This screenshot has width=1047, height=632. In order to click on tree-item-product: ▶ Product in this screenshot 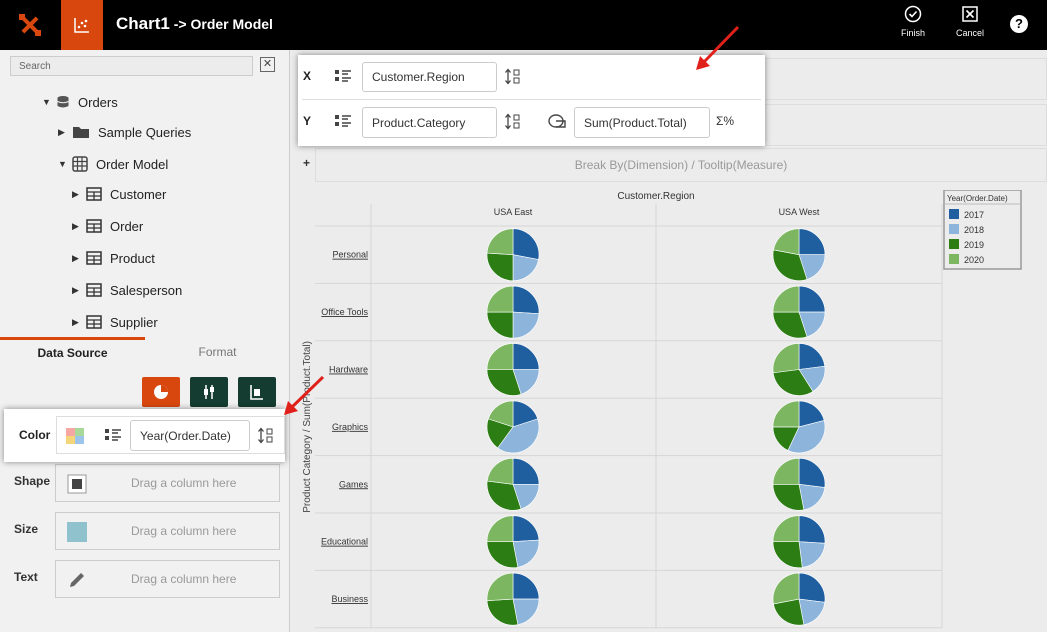, I will do `click(113, 258)`.